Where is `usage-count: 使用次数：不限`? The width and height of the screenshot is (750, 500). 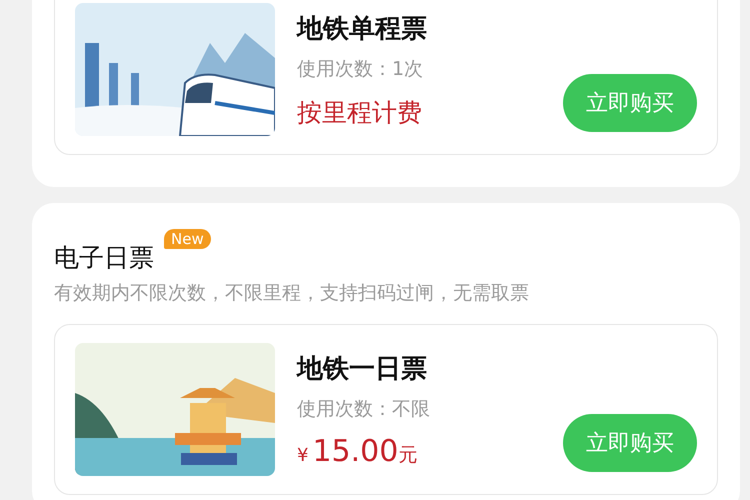
usage-count: 使用次数：不限 is located at coordinates (364, 409).